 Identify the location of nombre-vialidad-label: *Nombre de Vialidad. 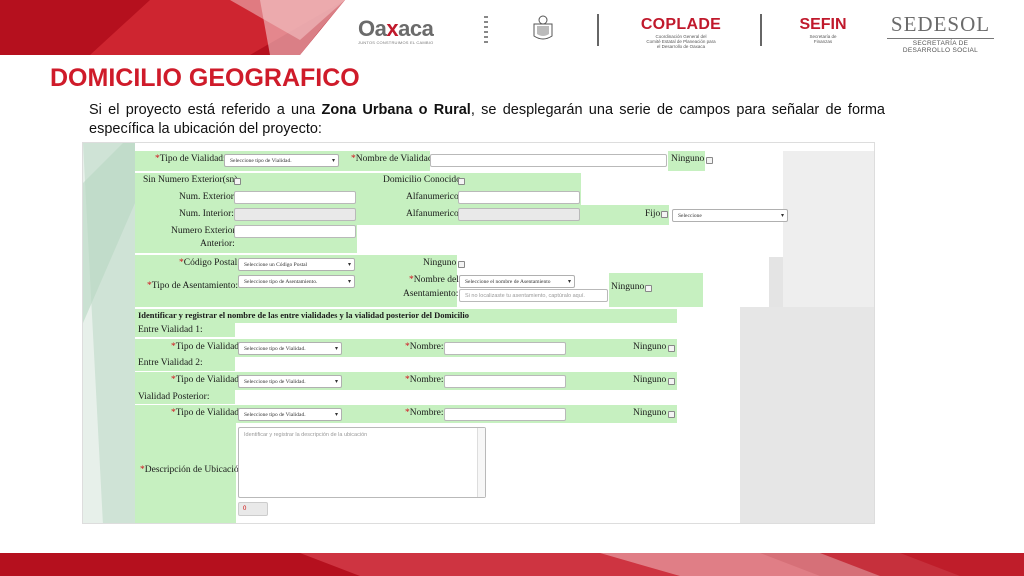
(392, 159).